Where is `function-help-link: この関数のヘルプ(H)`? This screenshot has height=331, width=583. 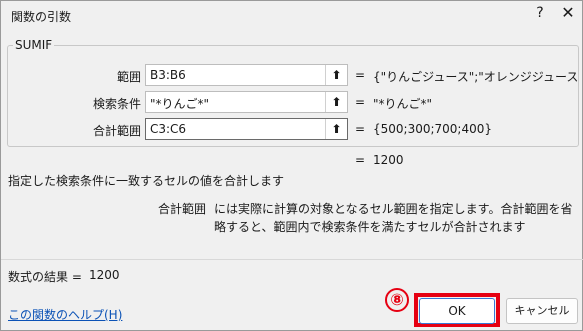 function-help-link: この関数のヘルプ(H) is located at coordinates (65, 314).